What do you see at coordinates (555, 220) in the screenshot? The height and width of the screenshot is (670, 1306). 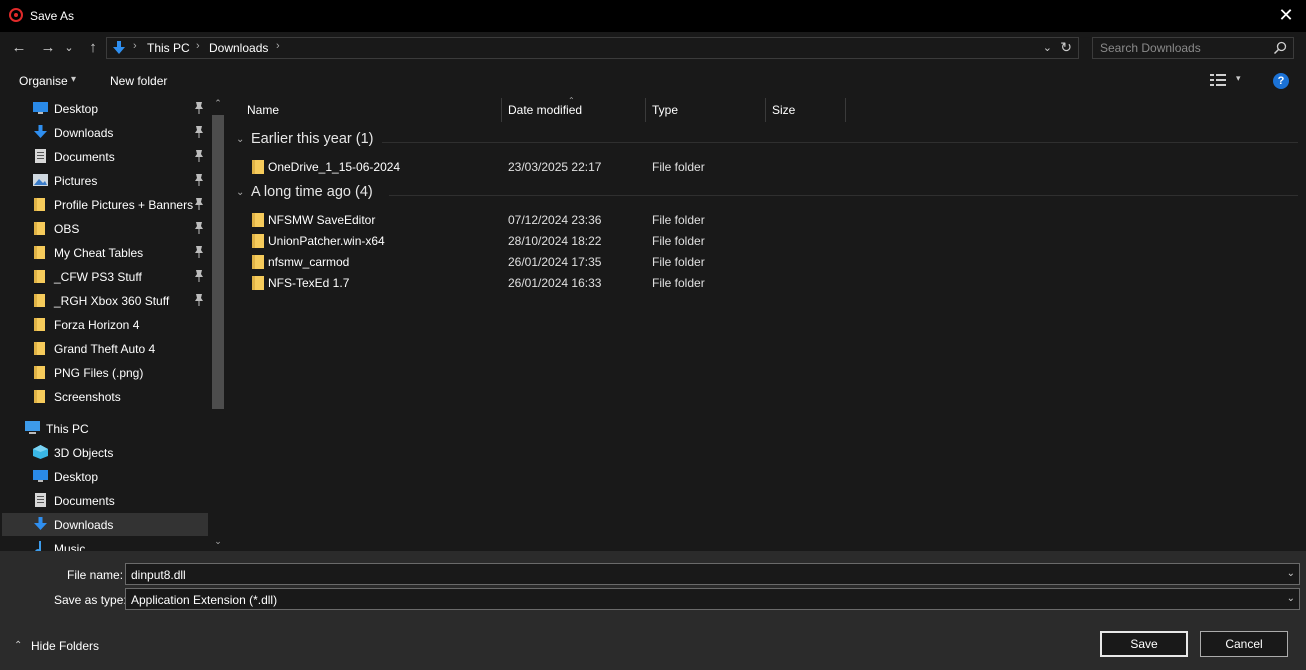 I see `file-date-modified: 07/12/2024 23:36` at bounding box center [555, 220].